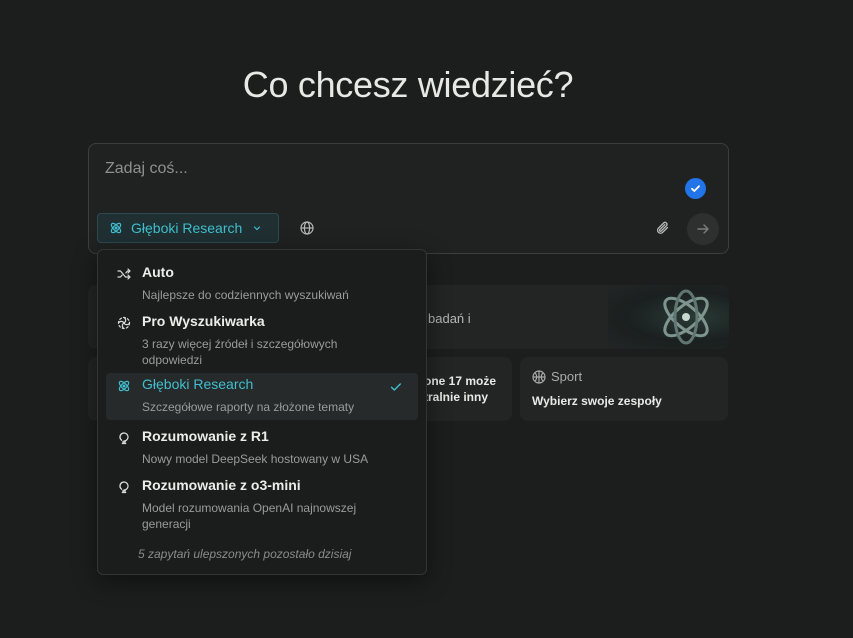 The image size is (853, 638). What do you see at coordinates (460, 389) in the screenshot?
I see `discover-card-left-text: one 17 może tralnie inny` at bounding box center [460, 389].